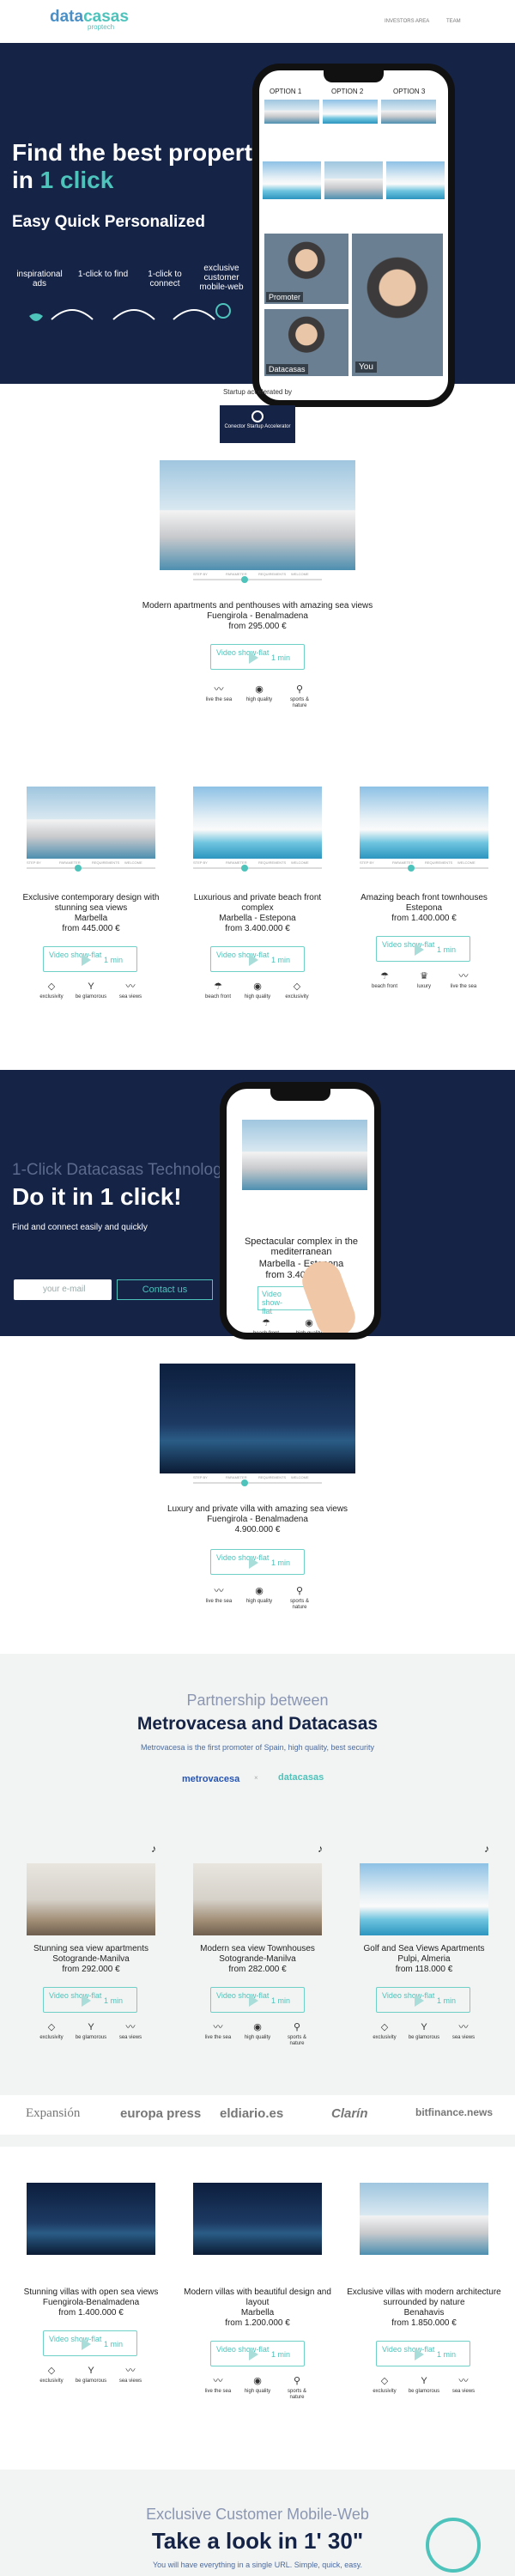 The height and width of the screenshot is (2576, 515). What do you see at coordinates (251, 2113) in the screenshot?
I see `press-eldiario-logo: eldiario.es` at bounding box center [251, 2113].